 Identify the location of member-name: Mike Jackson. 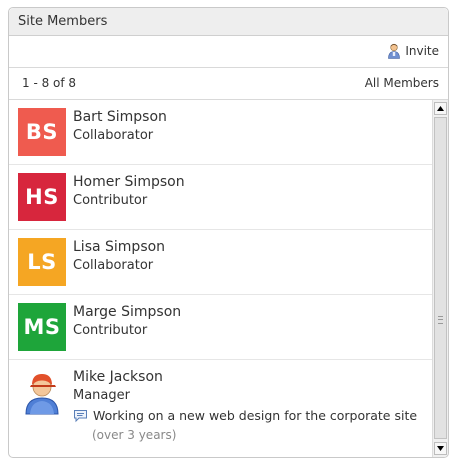
(118, 377).